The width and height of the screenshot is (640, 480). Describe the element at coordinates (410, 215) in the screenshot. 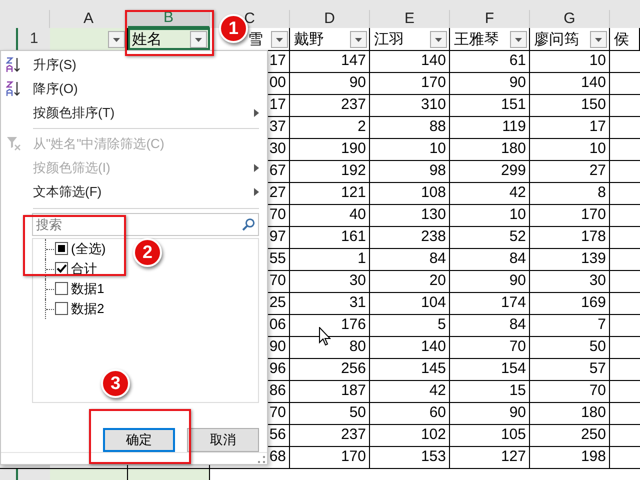

I see `table-cell: 130` at that location.